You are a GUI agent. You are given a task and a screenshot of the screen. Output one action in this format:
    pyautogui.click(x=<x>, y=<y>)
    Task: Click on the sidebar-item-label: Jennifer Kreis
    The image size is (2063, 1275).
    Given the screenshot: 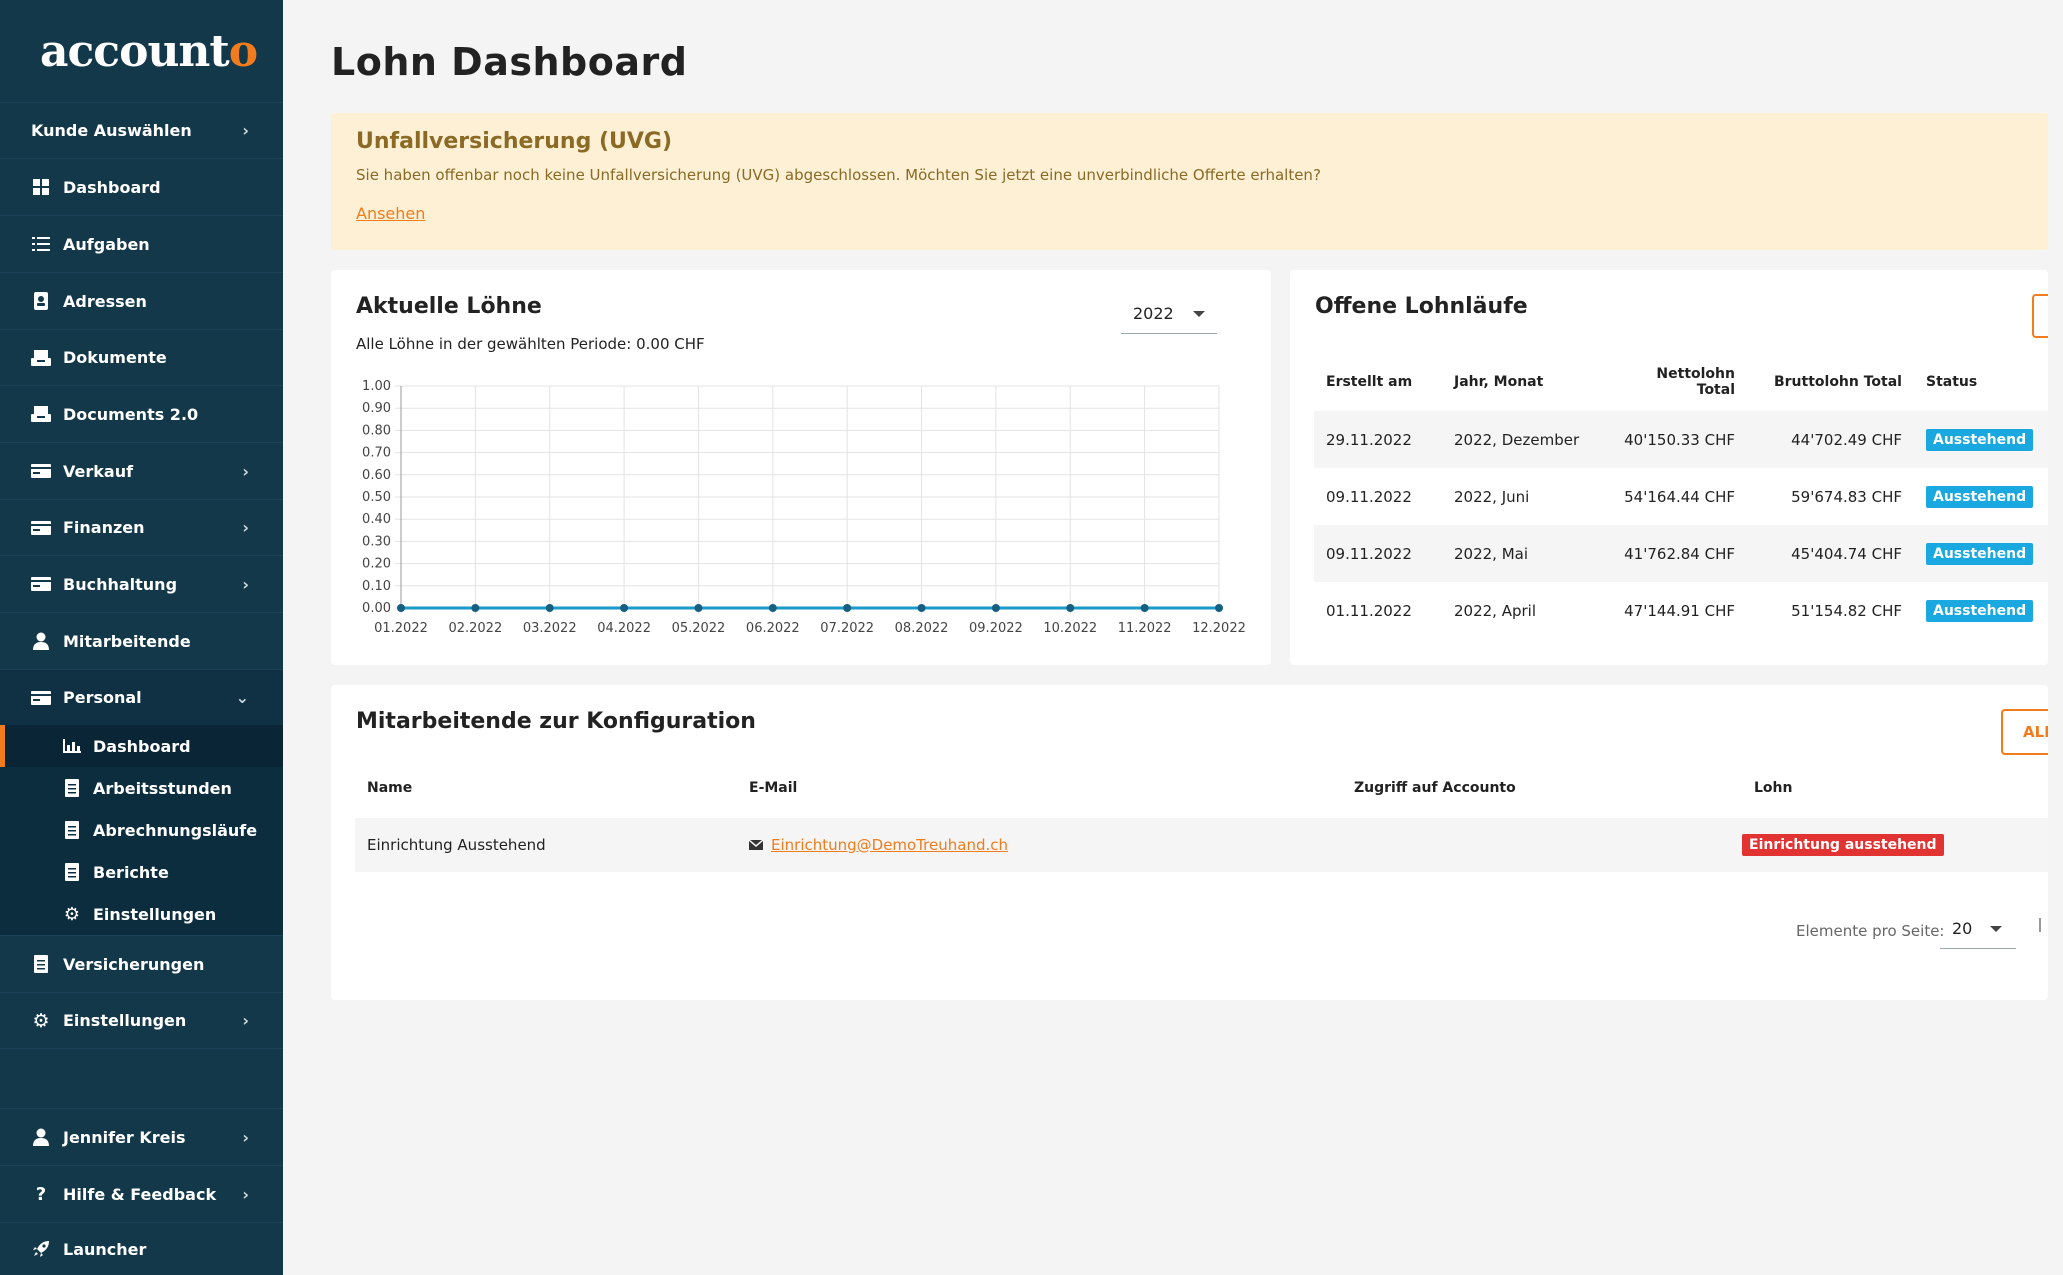 What is the action you would take?
    pyautogui.click(x=124, y=1137)
    